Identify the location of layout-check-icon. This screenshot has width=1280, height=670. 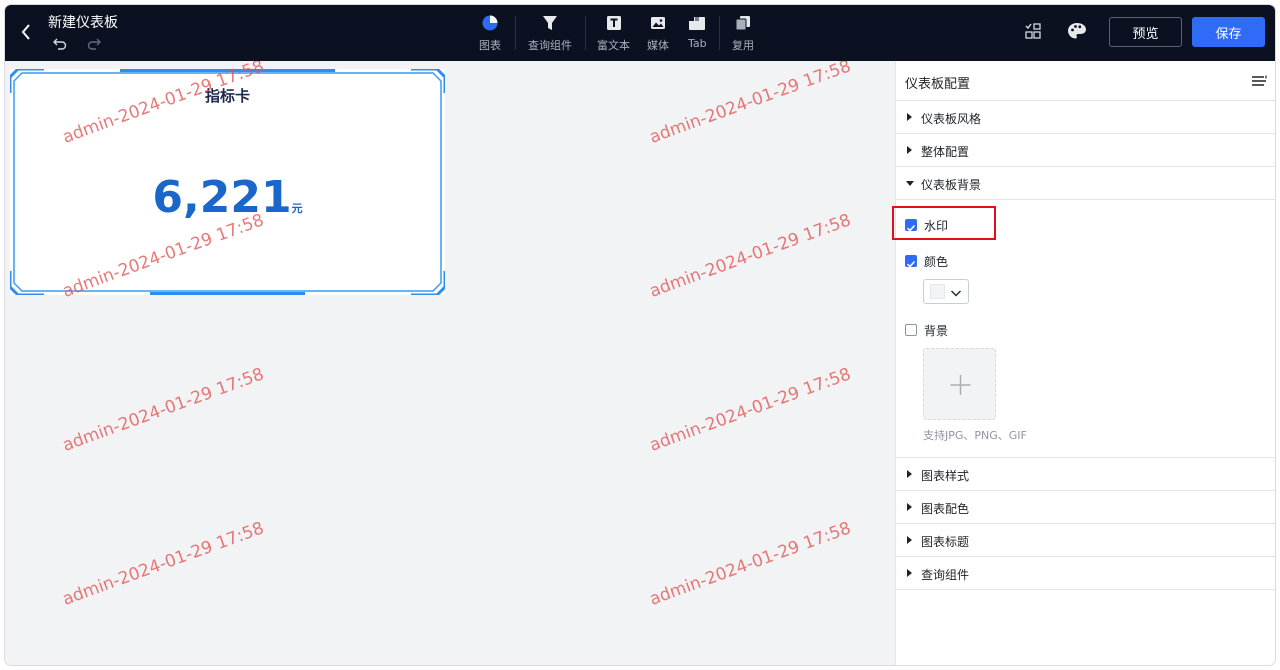
(1033, 31).